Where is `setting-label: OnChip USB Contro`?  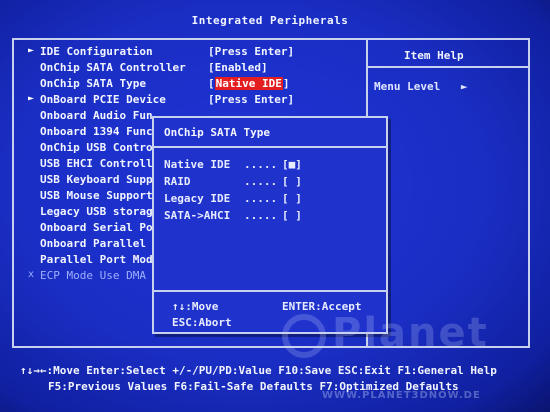
setting-label: OnChip USB Contro is located at coordinates (96, 147).